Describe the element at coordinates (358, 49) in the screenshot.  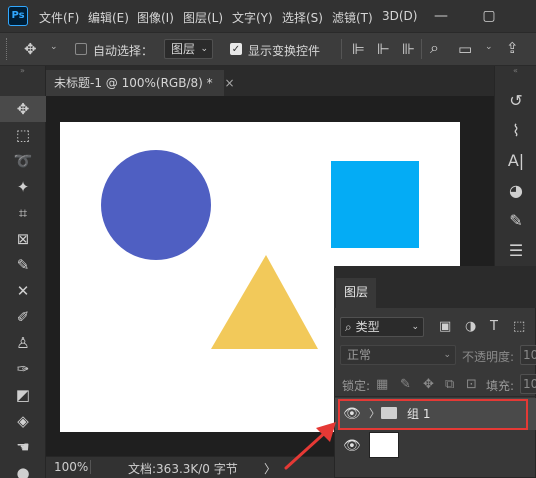
I see `align-left-icon: ⊫` at that location.